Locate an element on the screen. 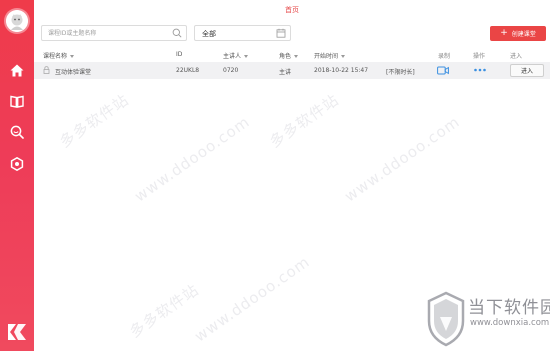 The width and height of the screenshot is (550, 351). course-role: 主讲 is located at coordinates (285, 72).